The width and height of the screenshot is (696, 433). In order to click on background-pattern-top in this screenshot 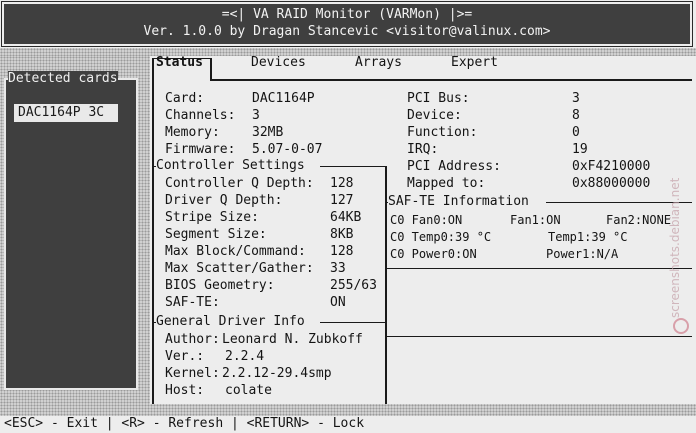, I will do `click(348, 52)`.